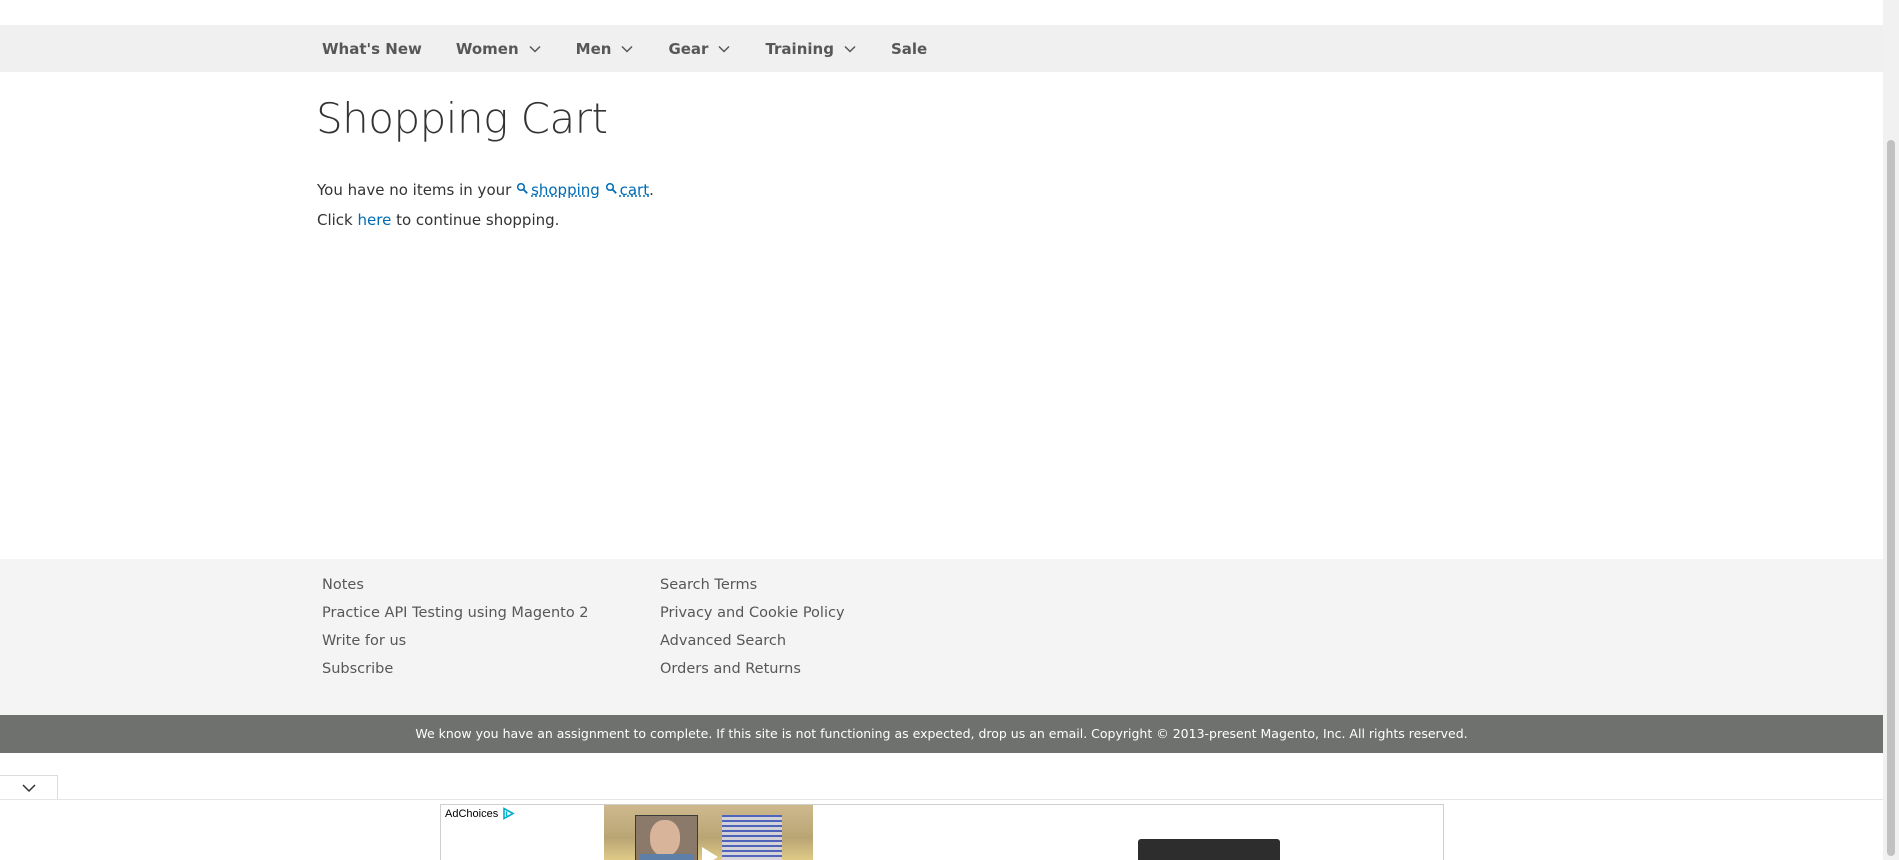  Describe the element at coordinates (472, 813) in the screenshot. I see `adchoices-label: AdChoices` at that location.